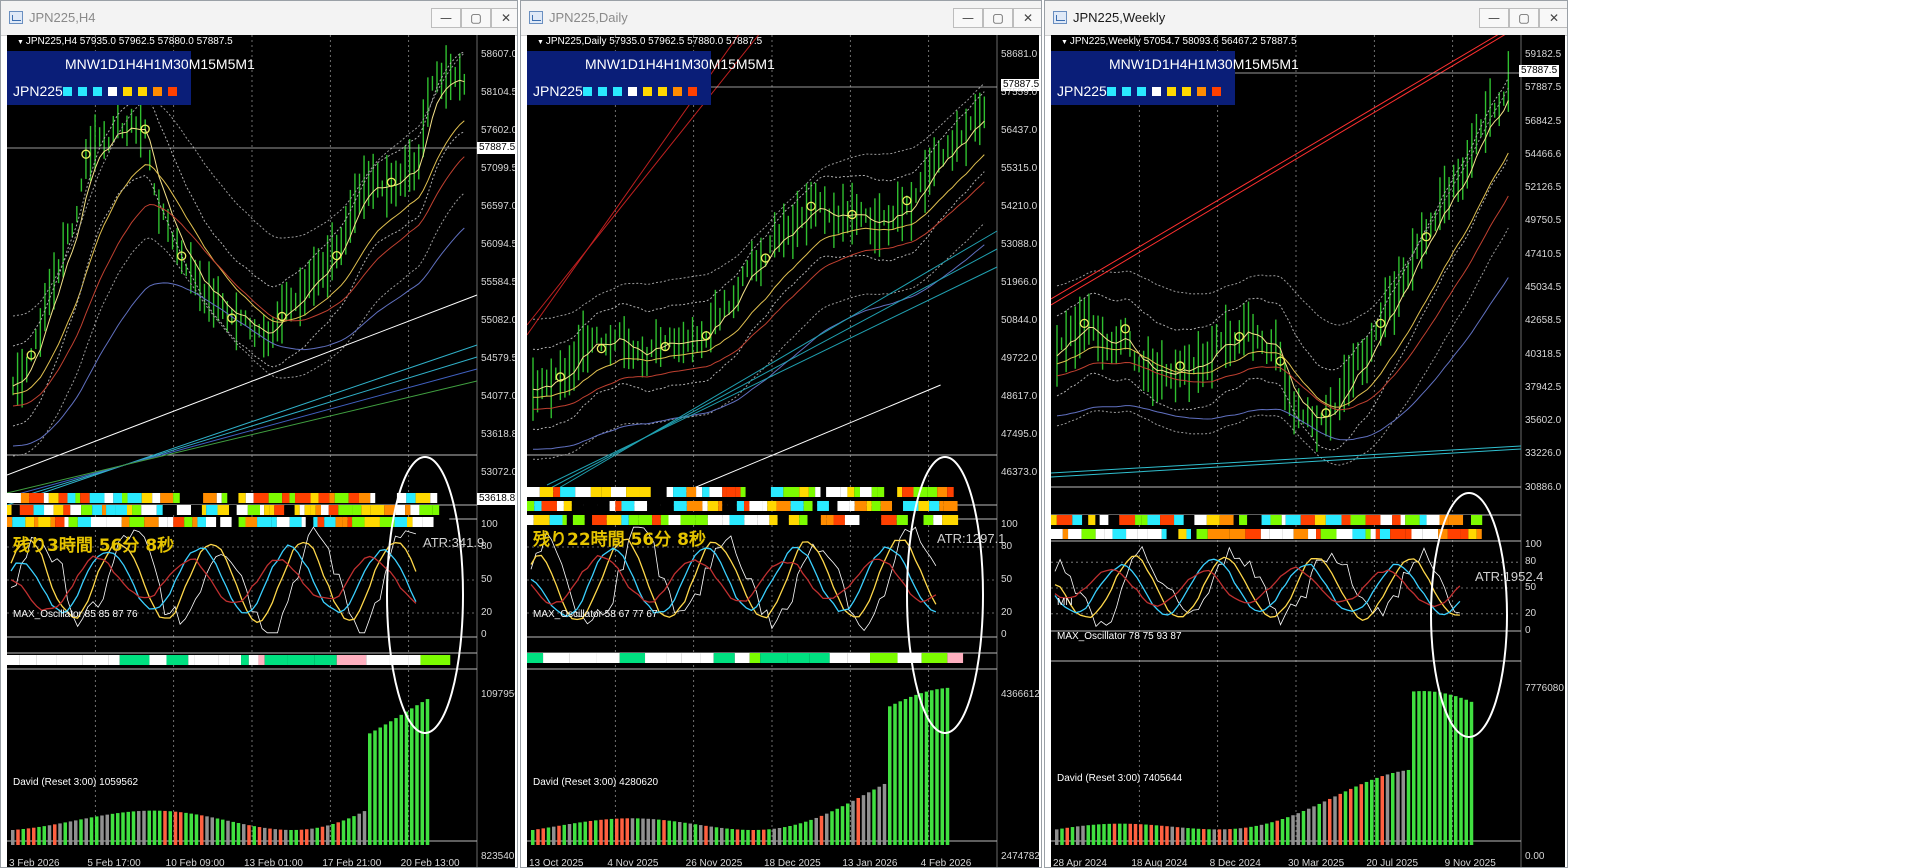 The width and height of the screenshot is (1916, 868). What do you see at coordinates (758, 295) in the screenshot?
I see `moving-average-line` at bounding box center [758, 295].